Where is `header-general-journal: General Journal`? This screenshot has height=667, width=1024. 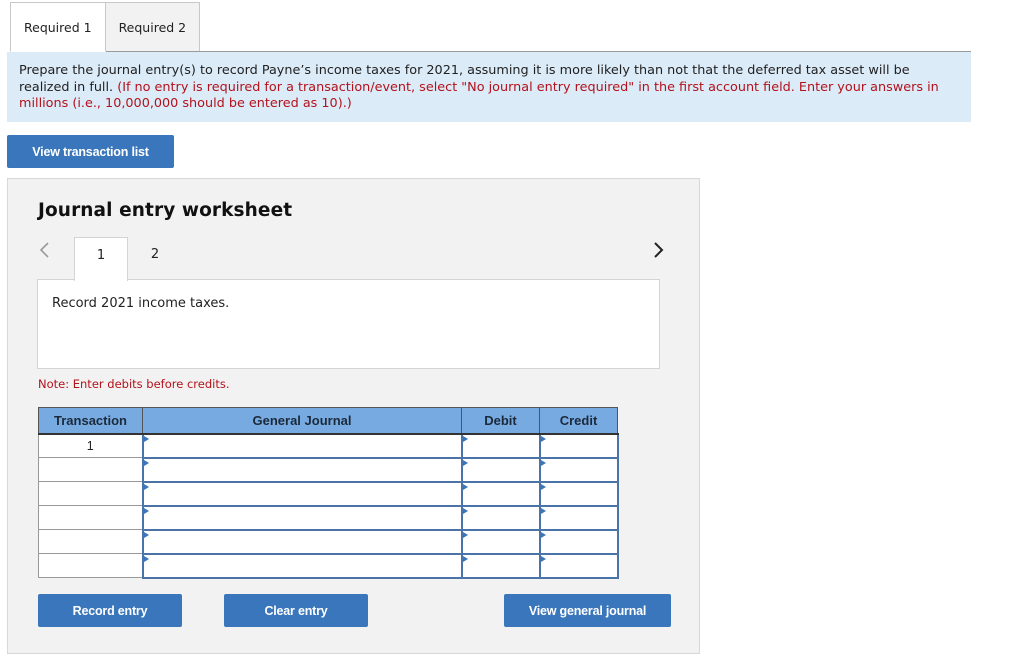
header-general-journal: General Journal is located at coordinates (302, 421).